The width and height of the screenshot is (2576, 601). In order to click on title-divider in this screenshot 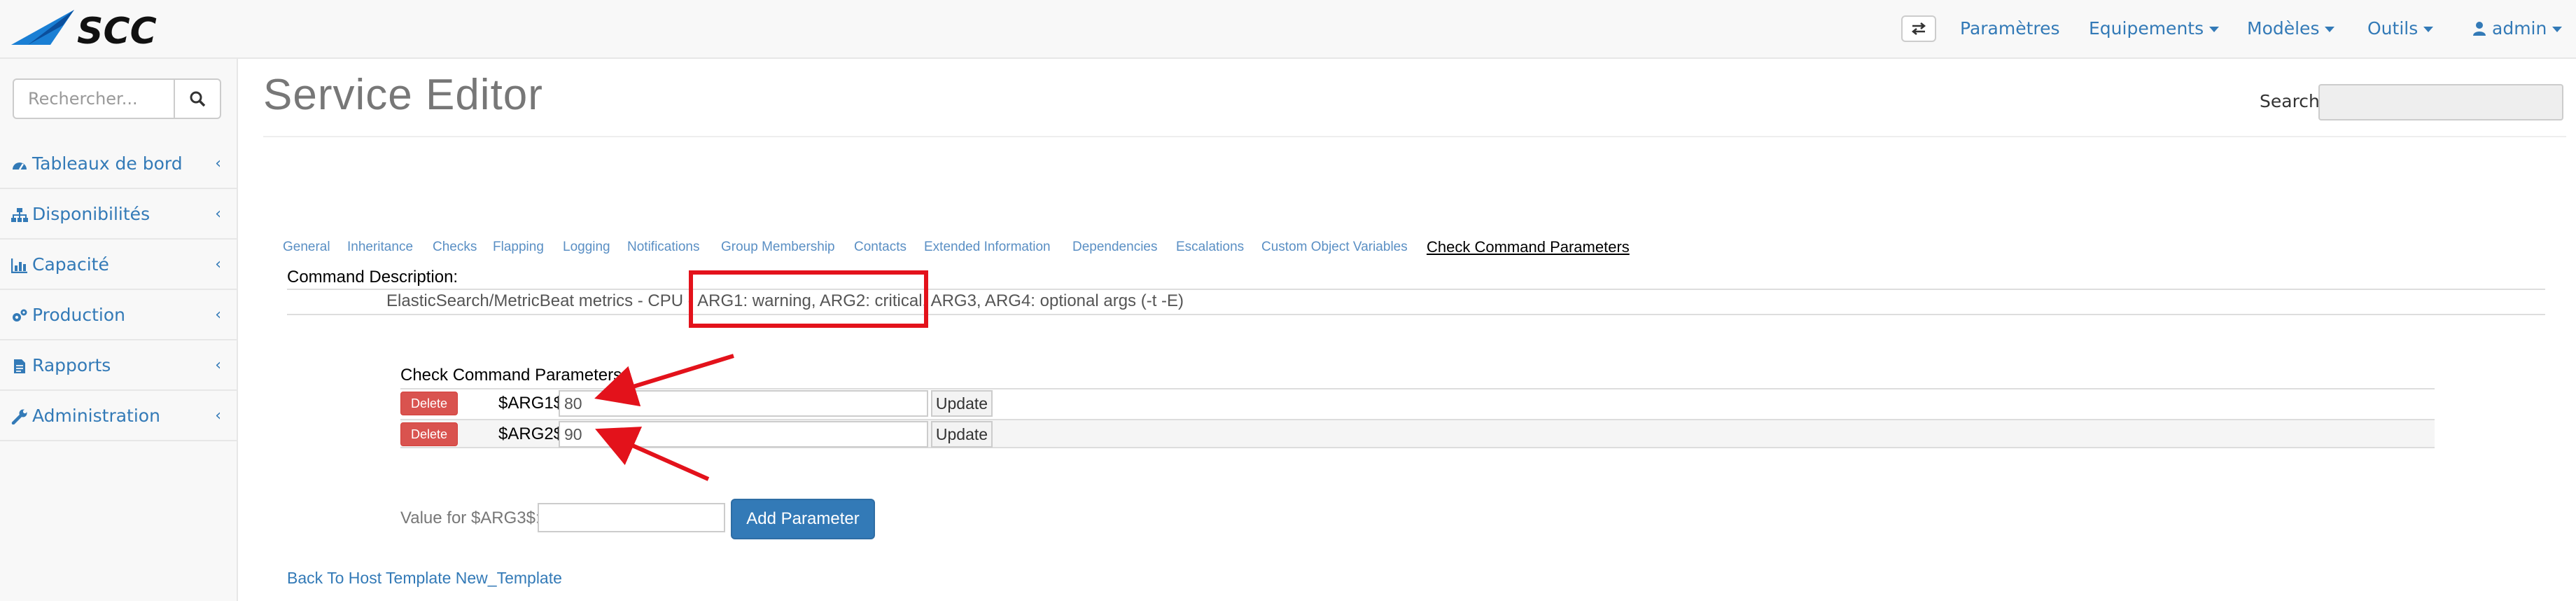, I will do `click(1414, 136)`.